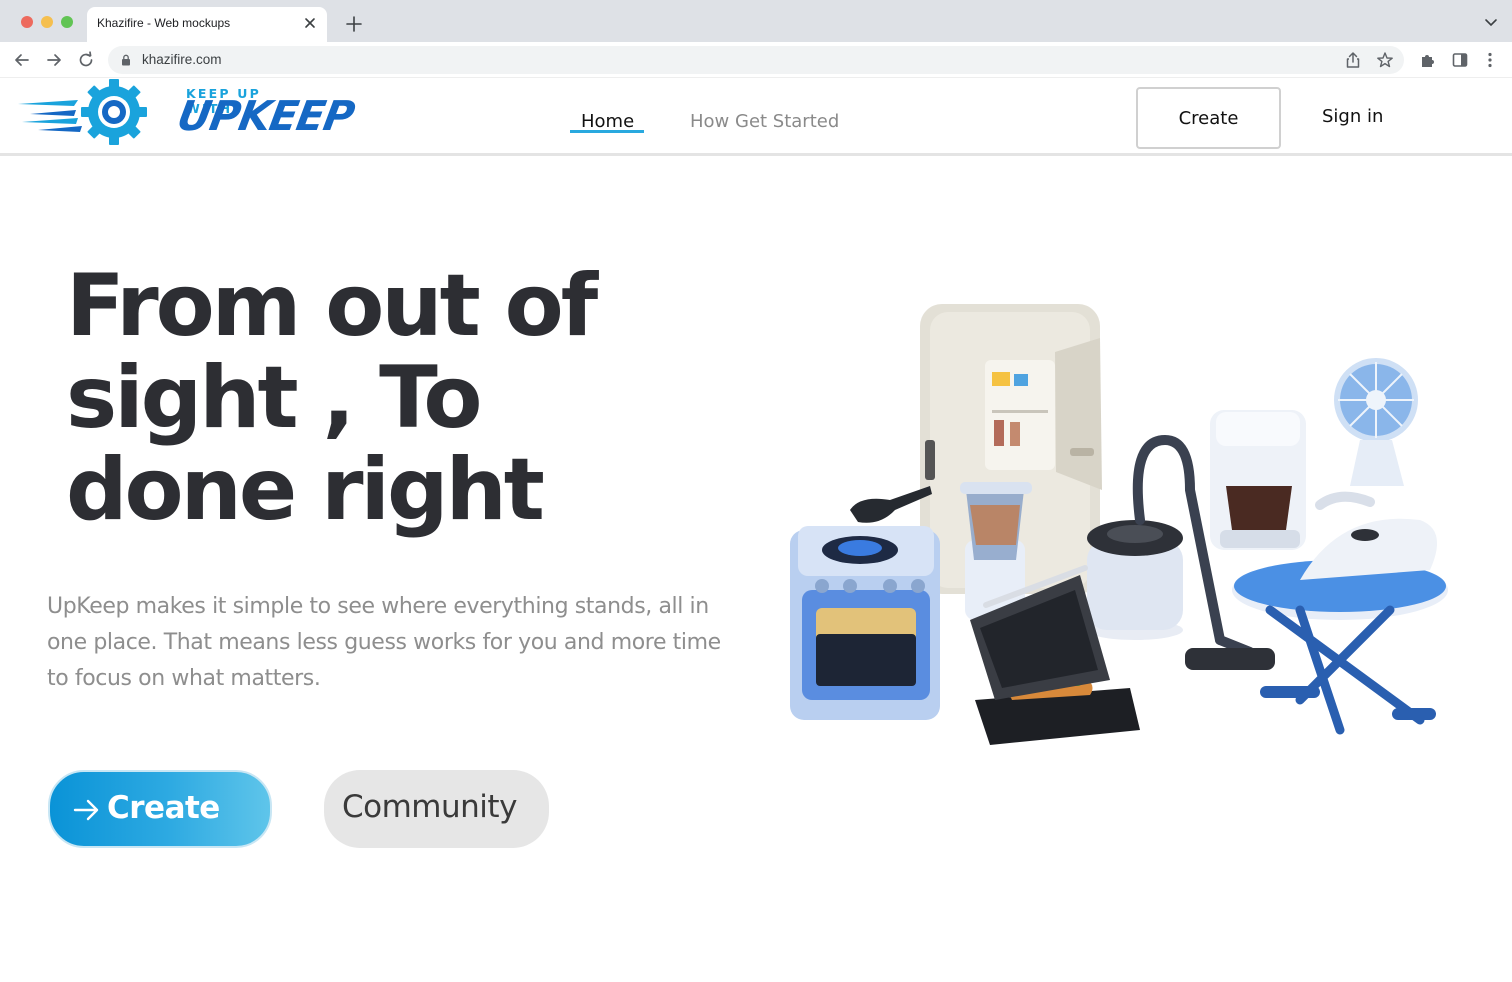 Image resolution: width=1512 pixels, height=982 pixels. I want to click on headline-line: From out of, so click(332, 306).